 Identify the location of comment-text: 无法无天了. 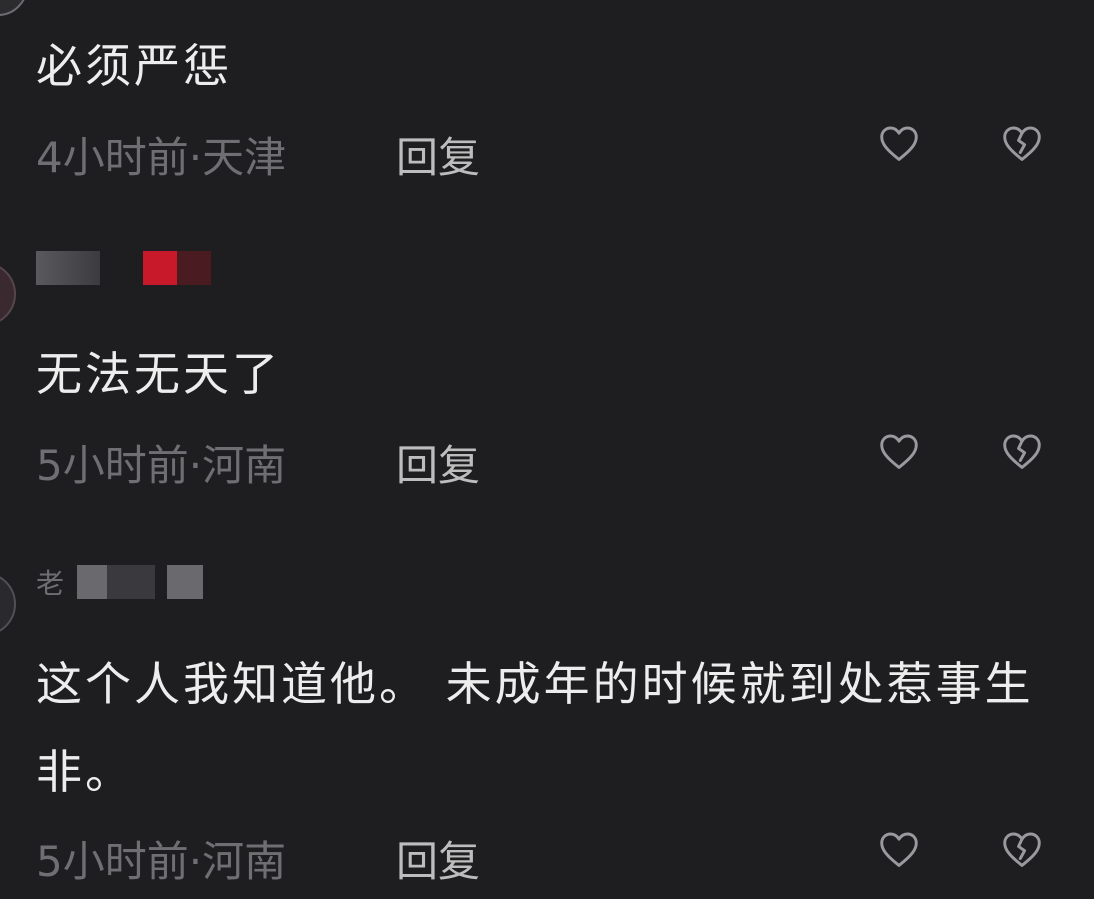
(158, 374).